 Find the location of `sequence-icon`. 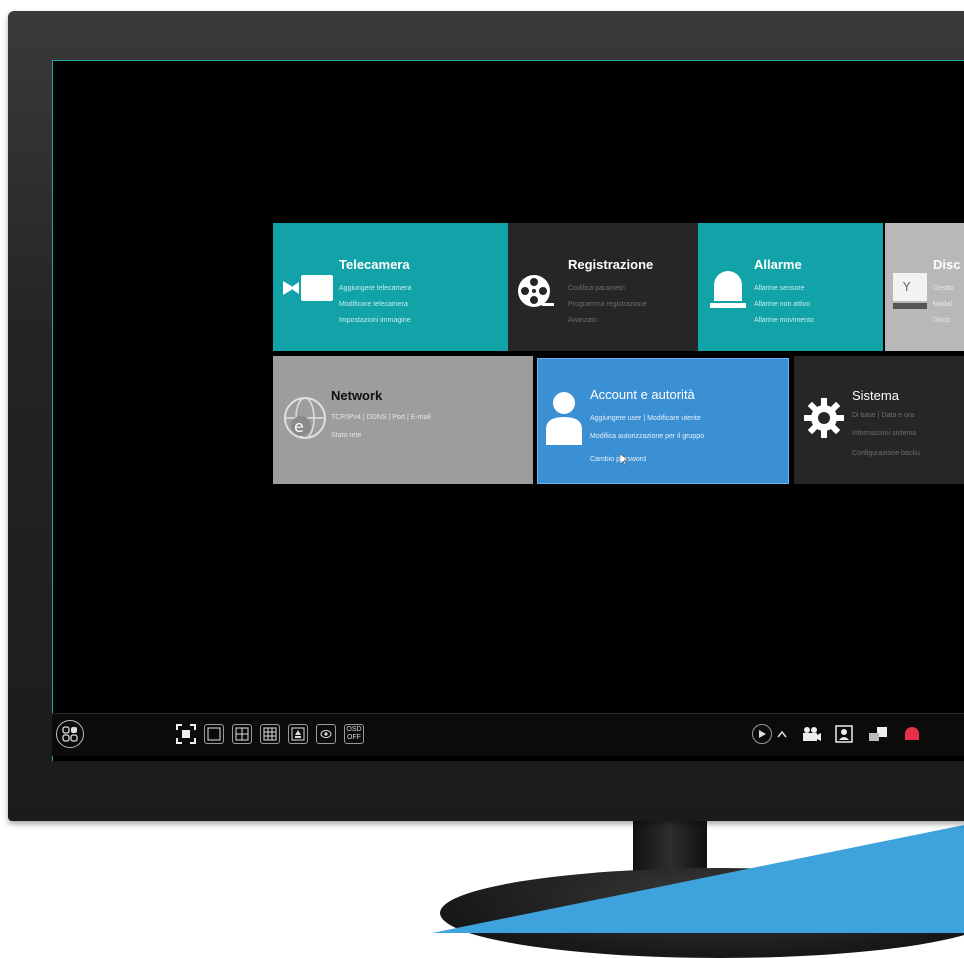

sequence-icon is located at coordinates (298, 734).